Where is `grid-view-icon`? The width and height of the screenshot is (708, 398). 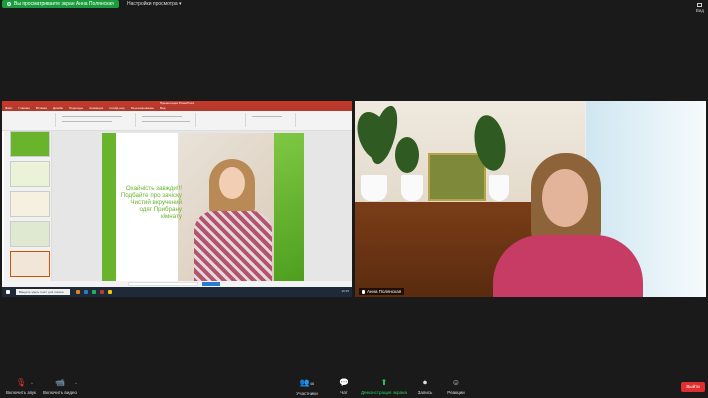 grid-view-icon is located at coordinates (700, 5).